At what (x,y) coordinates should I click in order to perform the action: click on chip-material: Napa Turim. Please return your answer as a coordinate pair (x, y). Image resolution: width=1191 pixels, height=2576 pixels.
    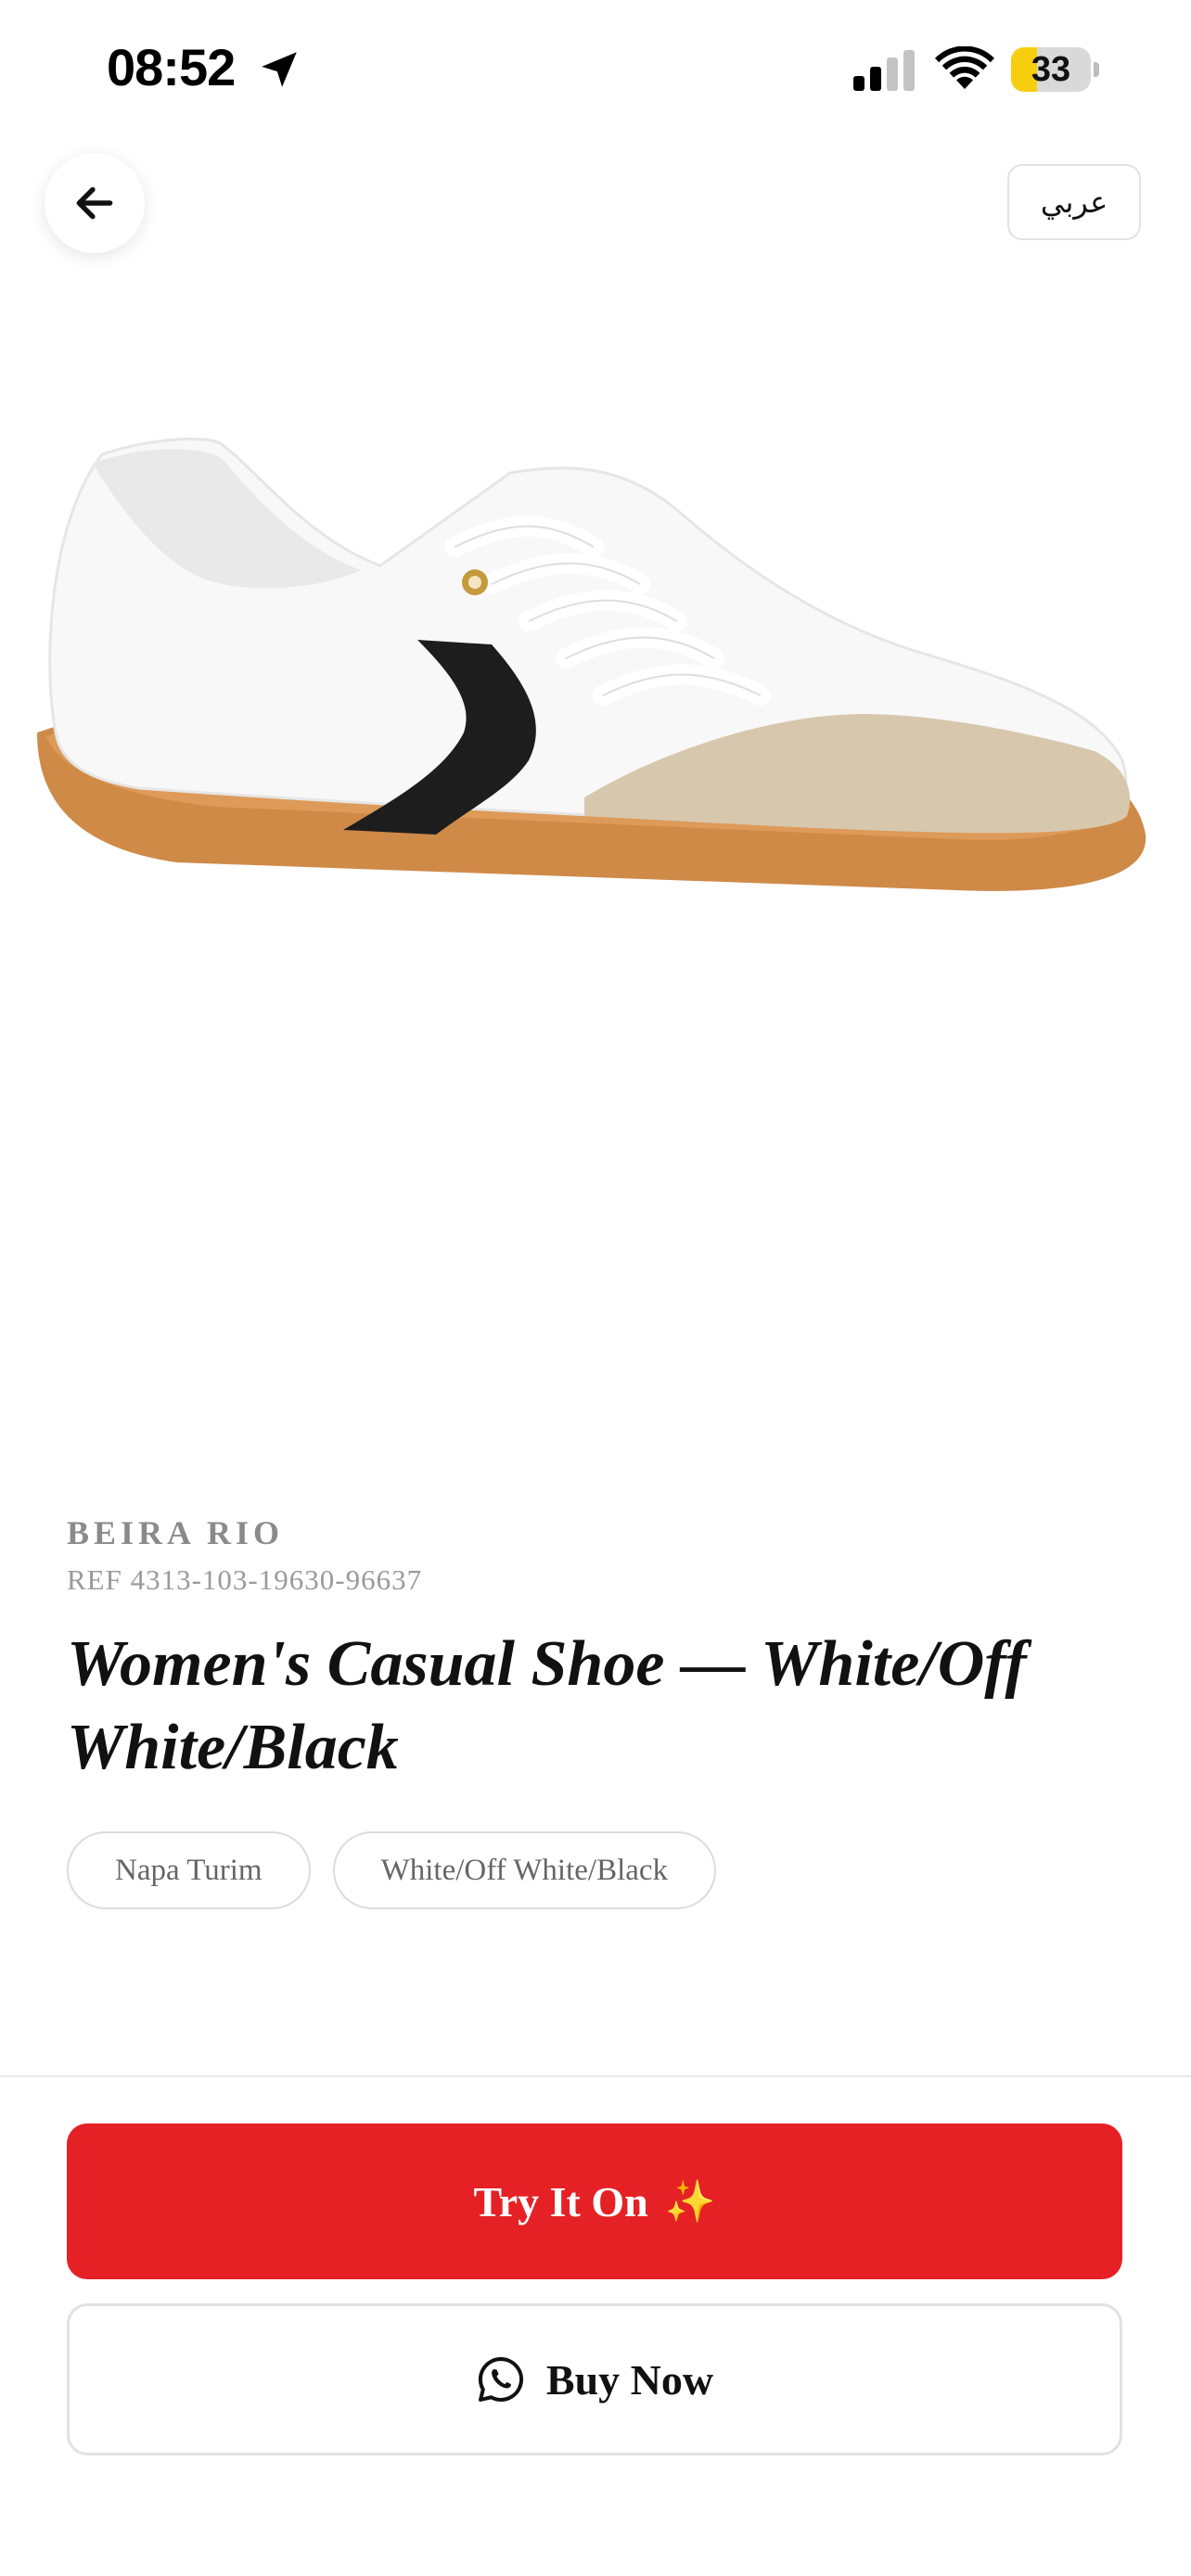
    Looking at the image, I should click on (189, 1870).